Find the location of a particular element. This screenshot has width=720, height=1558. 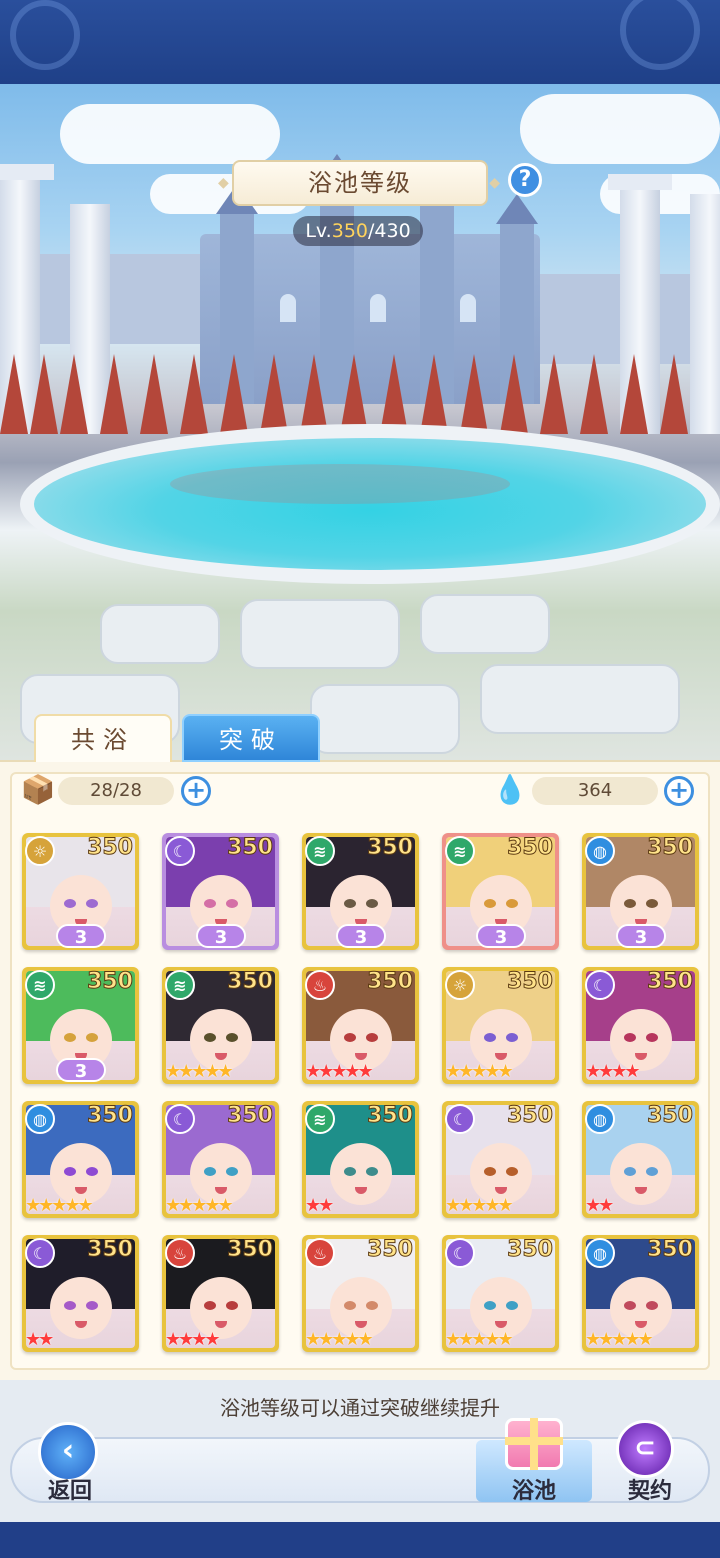

character-card: ☼ 350 3 is located at coordinates (80, 891).